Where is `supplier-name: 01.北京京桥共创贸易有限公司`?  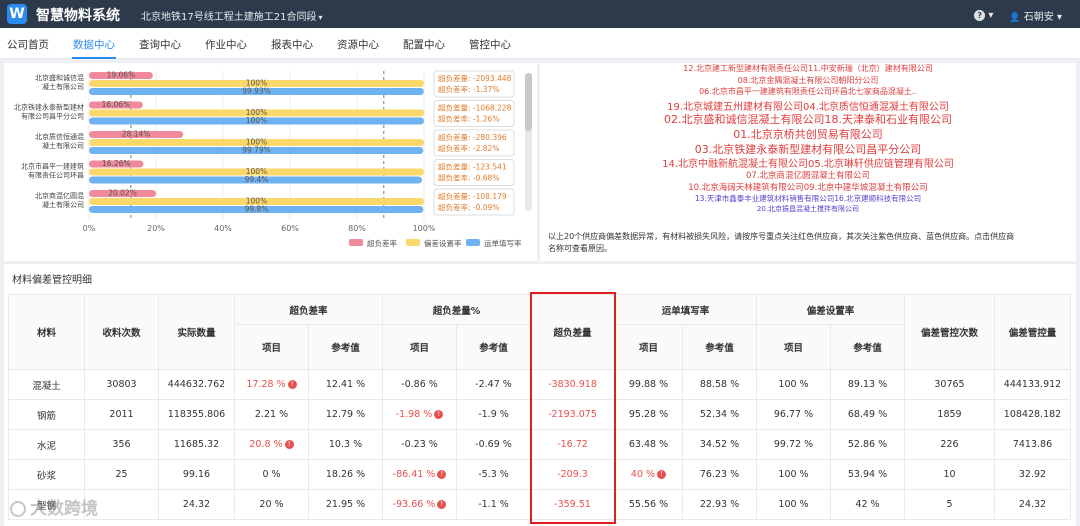 supplier-name: 01.北京京桥共创贸易有限公司 is located at coordinates (808, 134).